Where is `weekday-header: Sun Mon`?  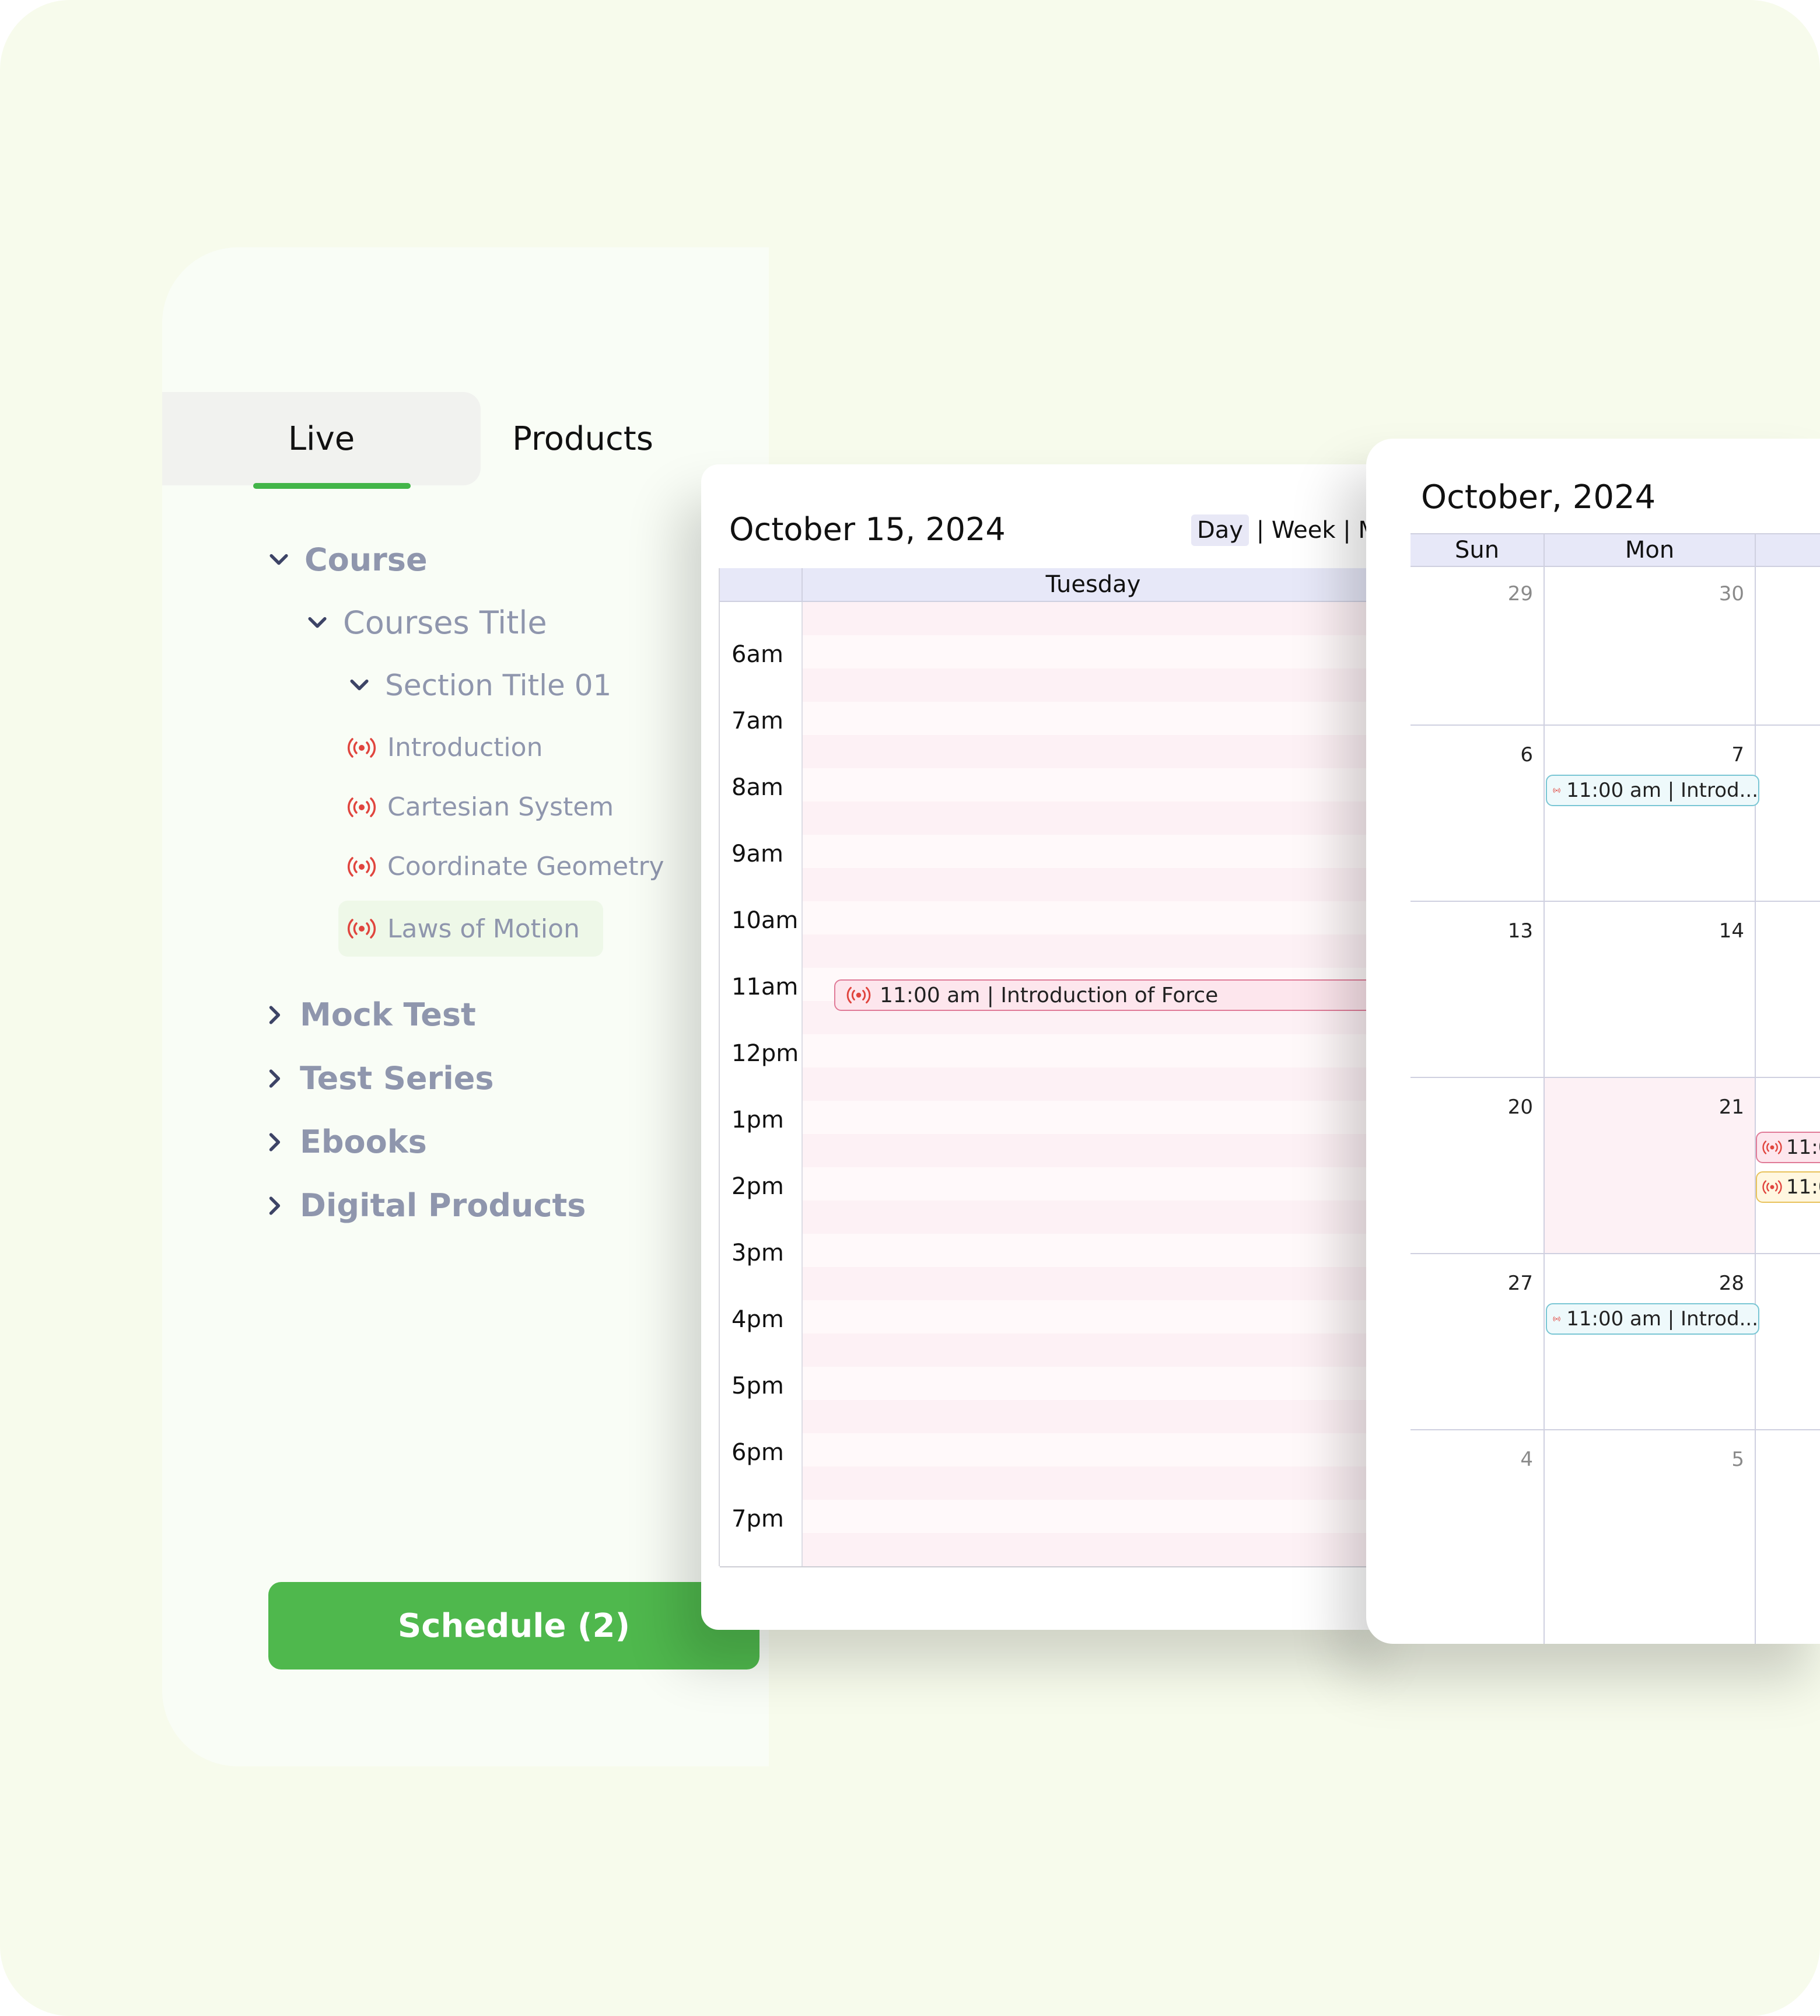 weekday-header: Sun Mon is located at coordinates (1615, 550).